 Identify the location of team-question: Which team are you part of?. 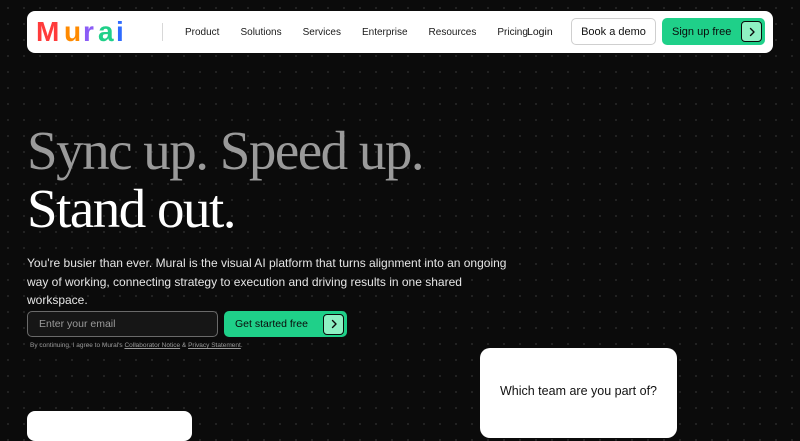
(578, 391).